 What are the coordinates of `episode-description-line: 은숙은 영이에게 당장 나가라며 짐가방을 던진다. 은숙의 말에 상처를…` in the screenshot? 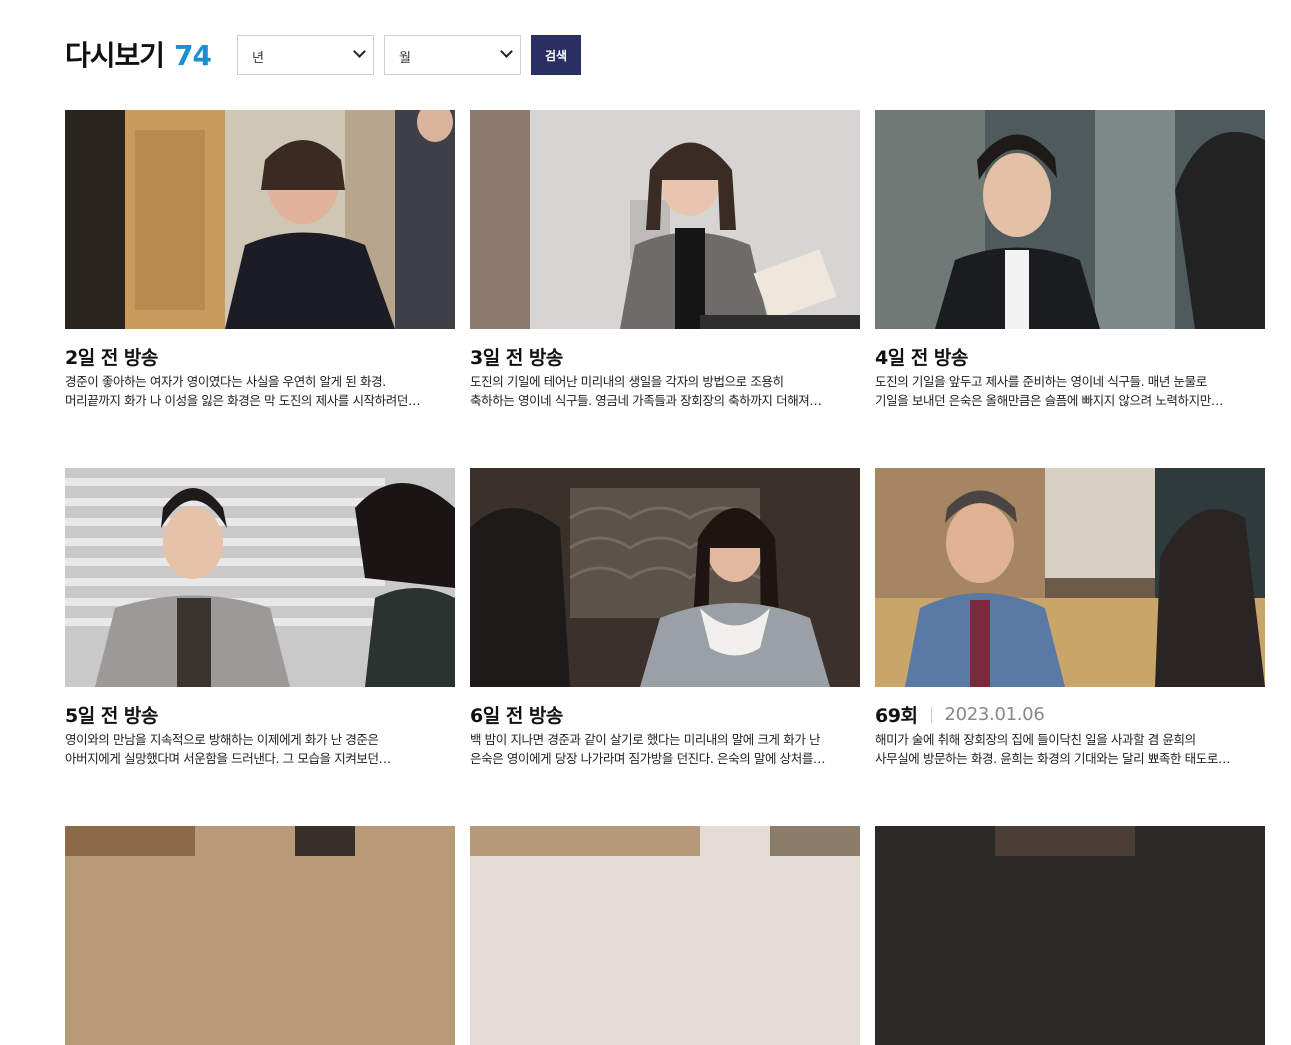 It's located at (648, 758).